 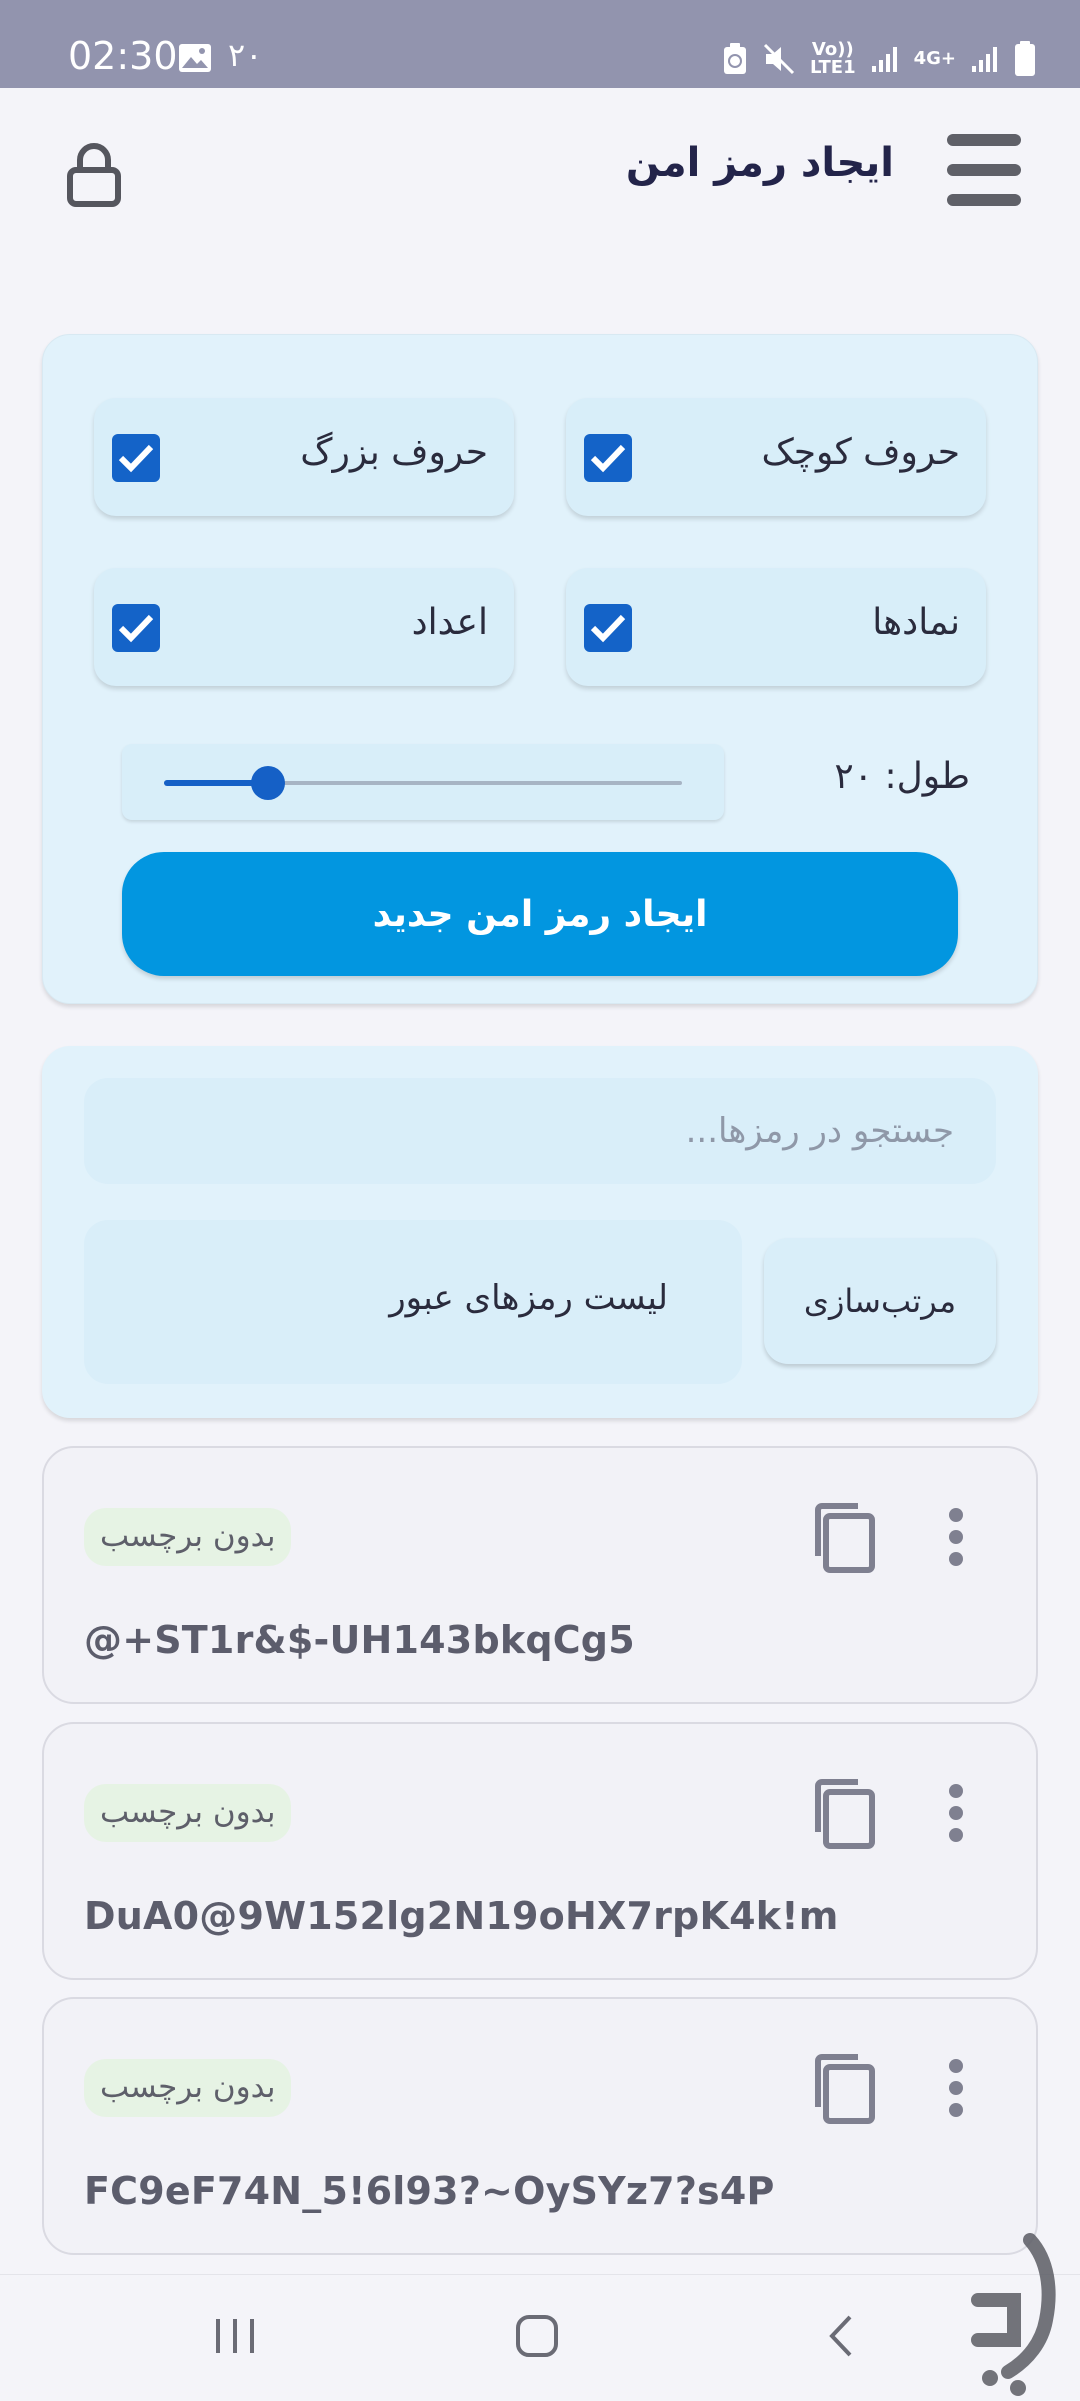 What do you see at coordinates (537, 2336) in the screenshot?
I see `home-icon` at bounding box center [537, 2336].